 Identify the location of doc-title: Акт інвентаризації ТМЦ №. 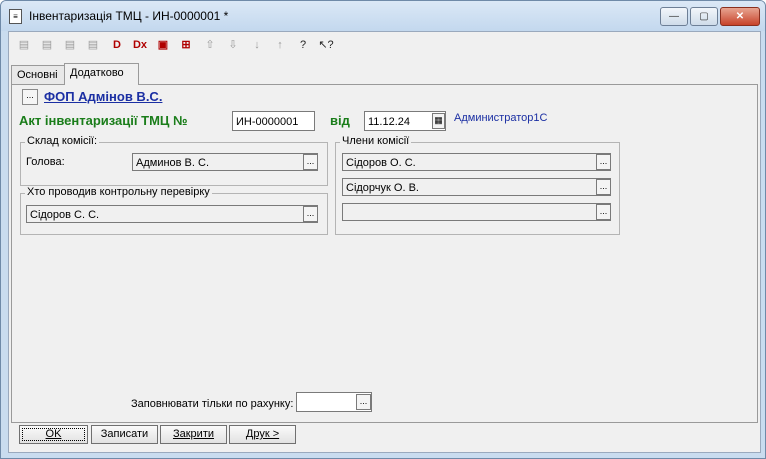
(103, 120).